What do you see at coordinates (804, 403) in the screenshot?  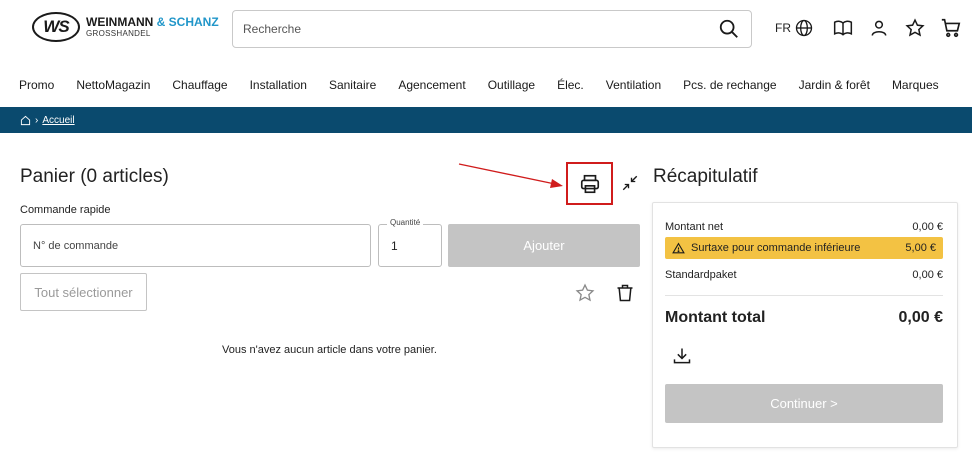 I see `continue-button: Continuer >` at bounding box center [804, 403].